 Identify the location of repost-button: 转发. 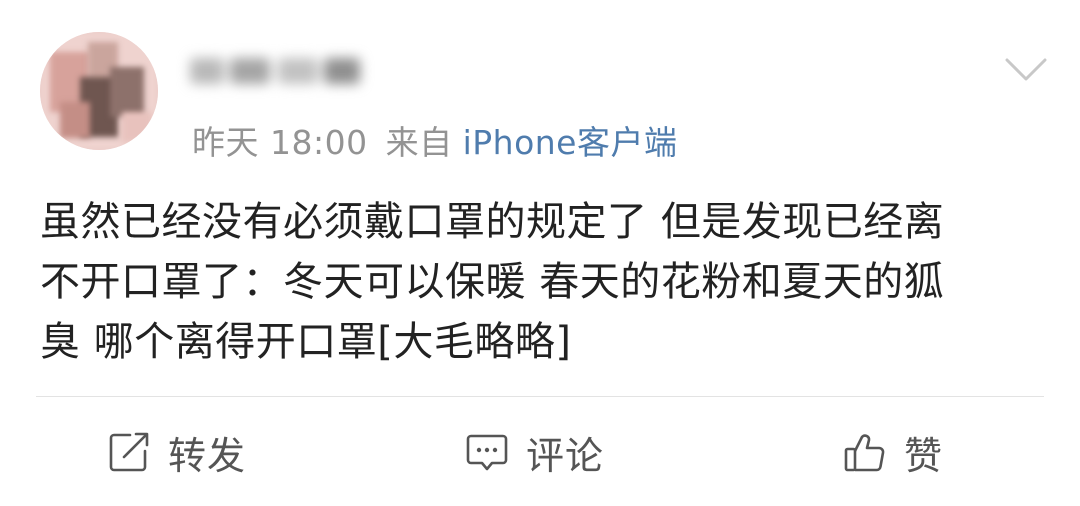
(176, 452).